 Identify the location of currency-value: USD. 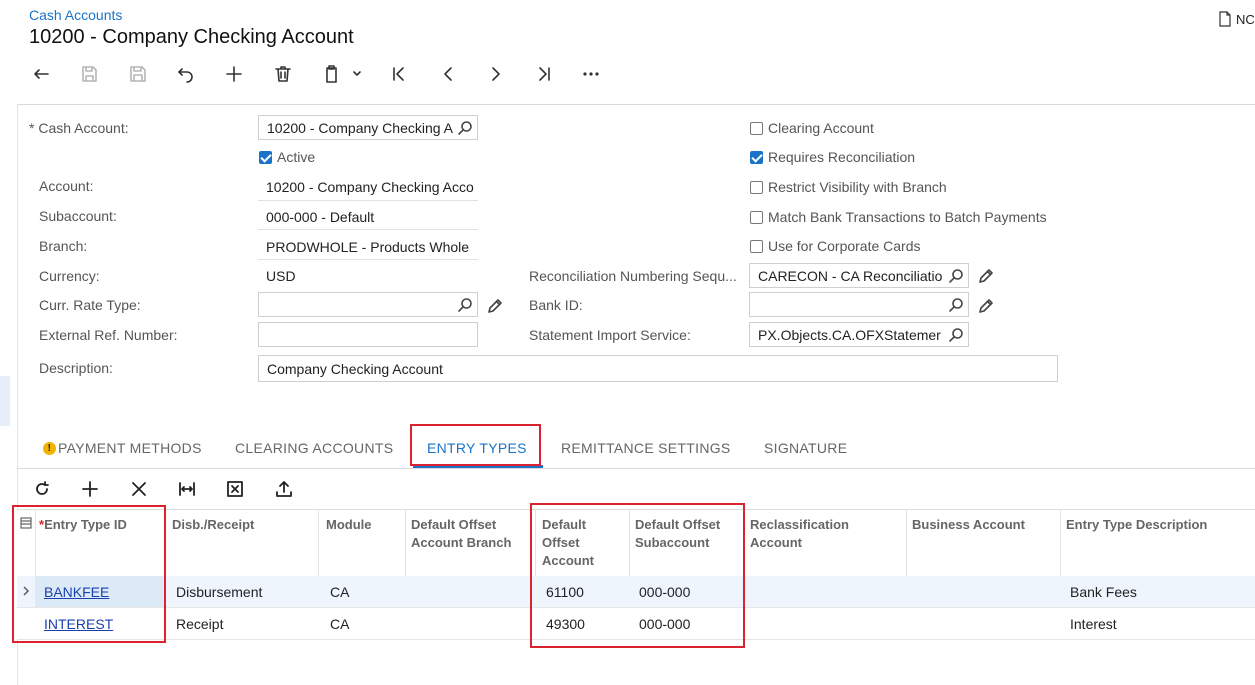
(281, 276).